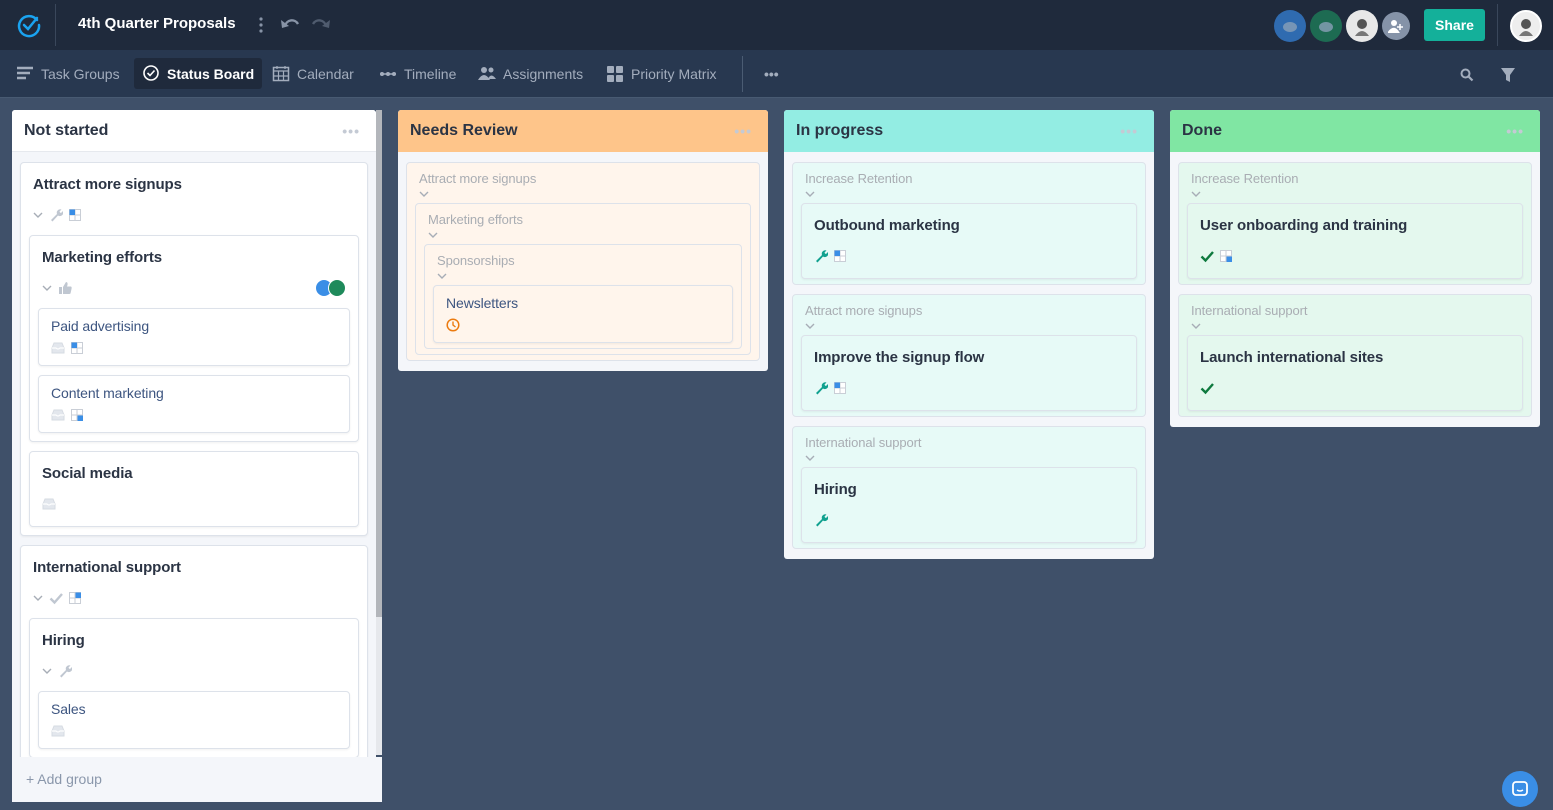 Image resolution: width=1553 pixels, height=810 pixels. Describe the element at coordinates (969, 505) in the screenshot. I see `task-card: Hiring` at that location.